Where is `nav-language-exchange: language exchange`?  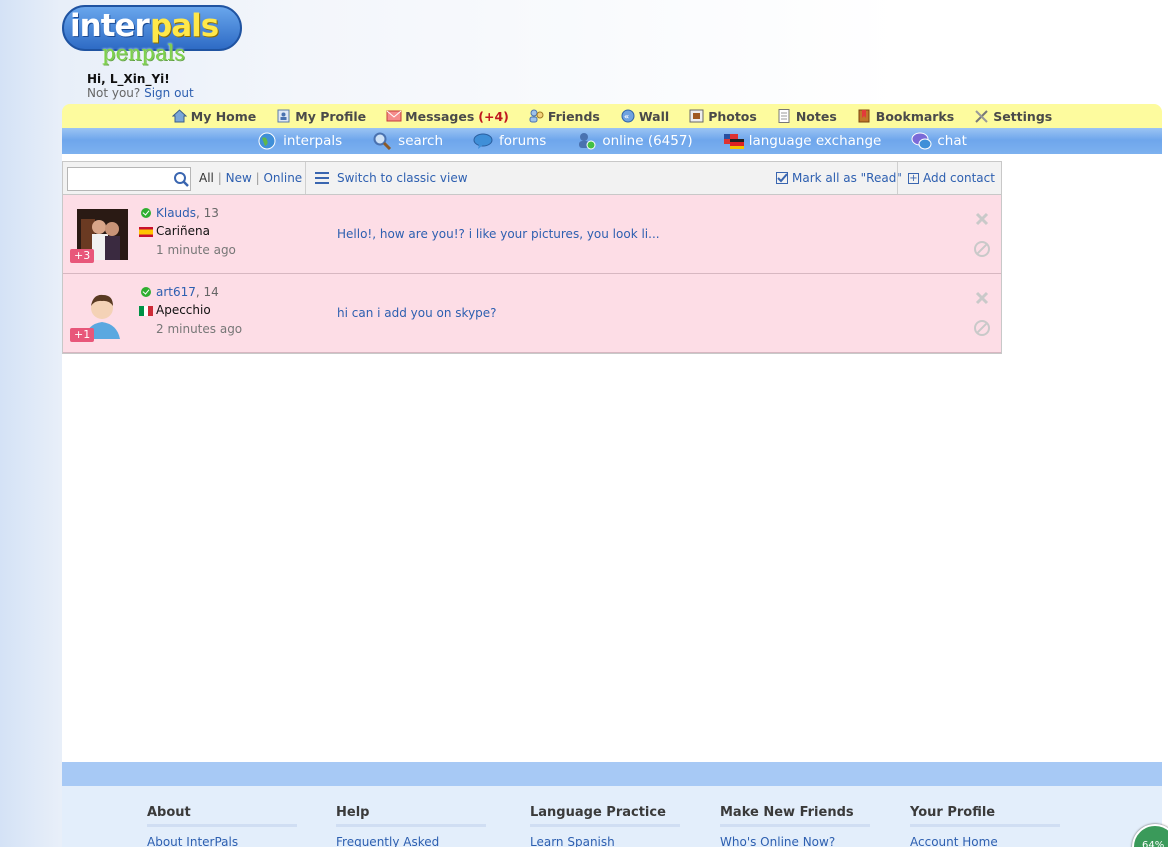
nav-language-exchange: language exchange is located at coordinates (802, 141).